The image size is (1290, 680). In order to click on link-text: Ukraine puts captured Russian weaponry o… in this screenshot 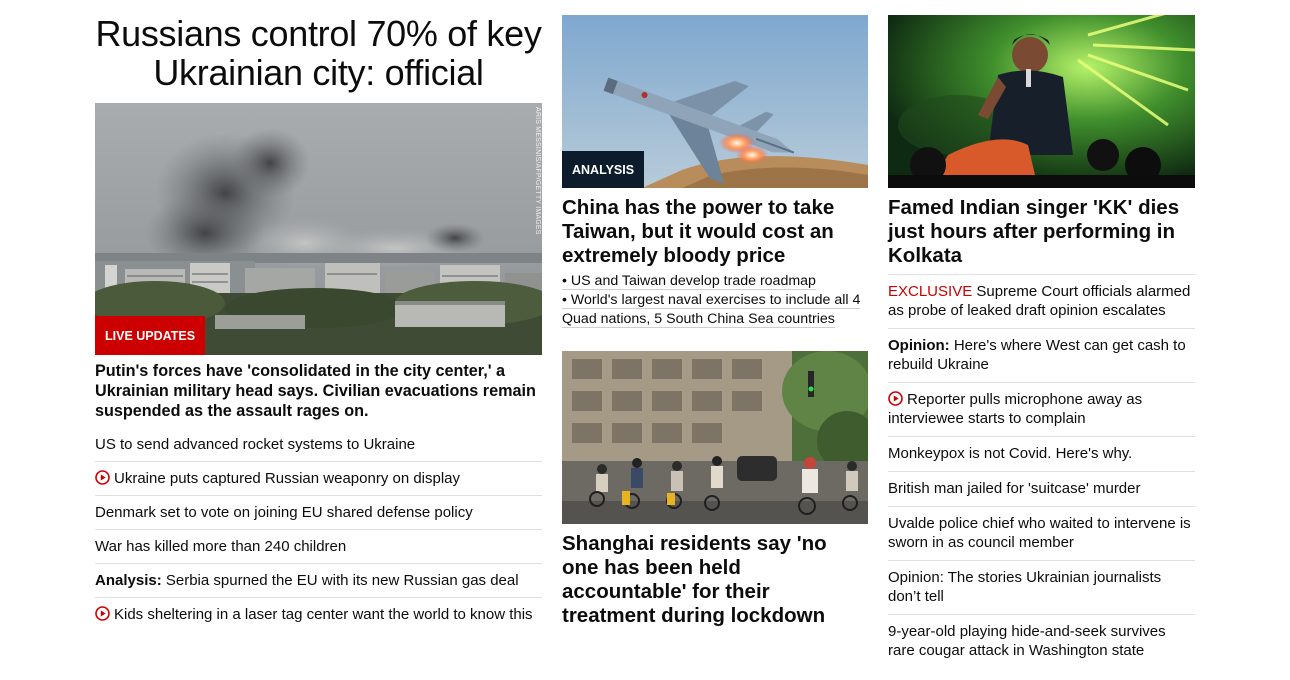, I will do `click(287, 478)`.